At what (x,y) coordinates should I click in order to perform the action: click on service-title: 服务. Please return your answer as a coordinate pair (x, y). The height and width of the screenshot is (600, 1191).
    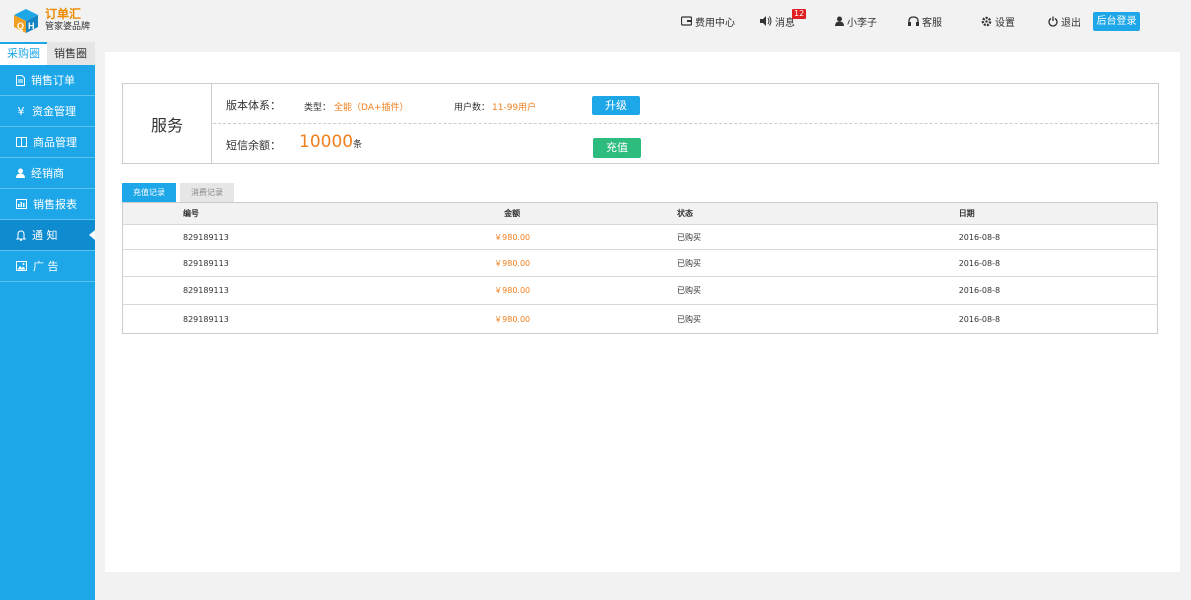
    Looking at the image, I should click on (167, 123).